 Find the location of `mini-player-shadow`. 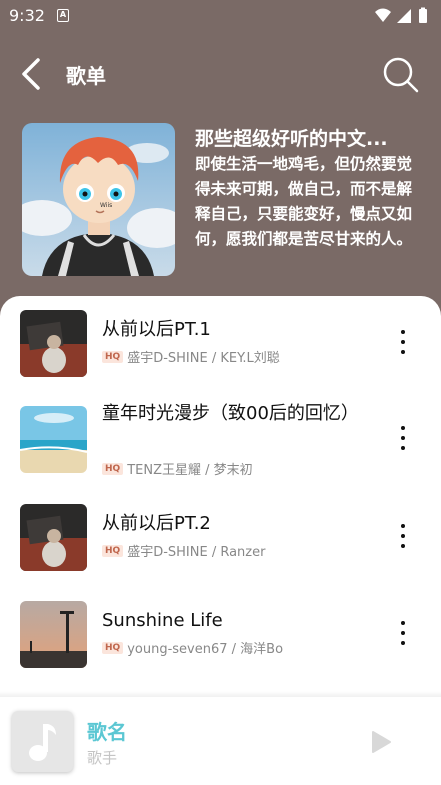

mini-player-shadow is located at coordinates (220, 694).